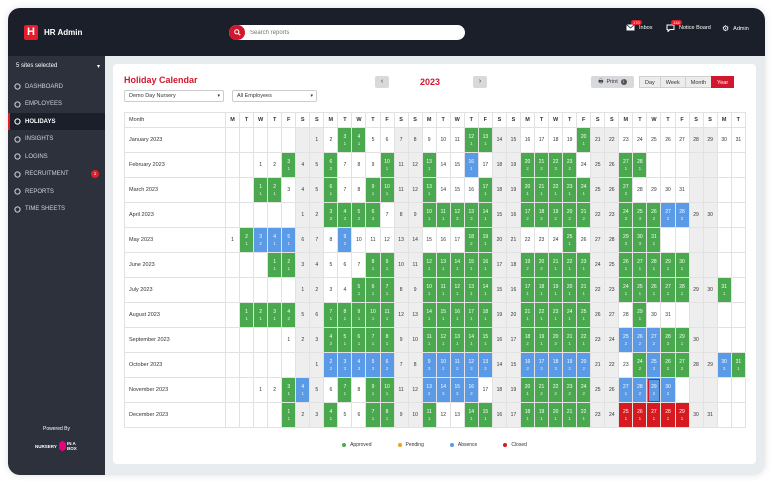 This screenshot has width=774, height=483. What do you see at coordinates (56, 156) in the screenshot?
I see `sidebar-item-logins: Logins` at bounding box center [56, 156].